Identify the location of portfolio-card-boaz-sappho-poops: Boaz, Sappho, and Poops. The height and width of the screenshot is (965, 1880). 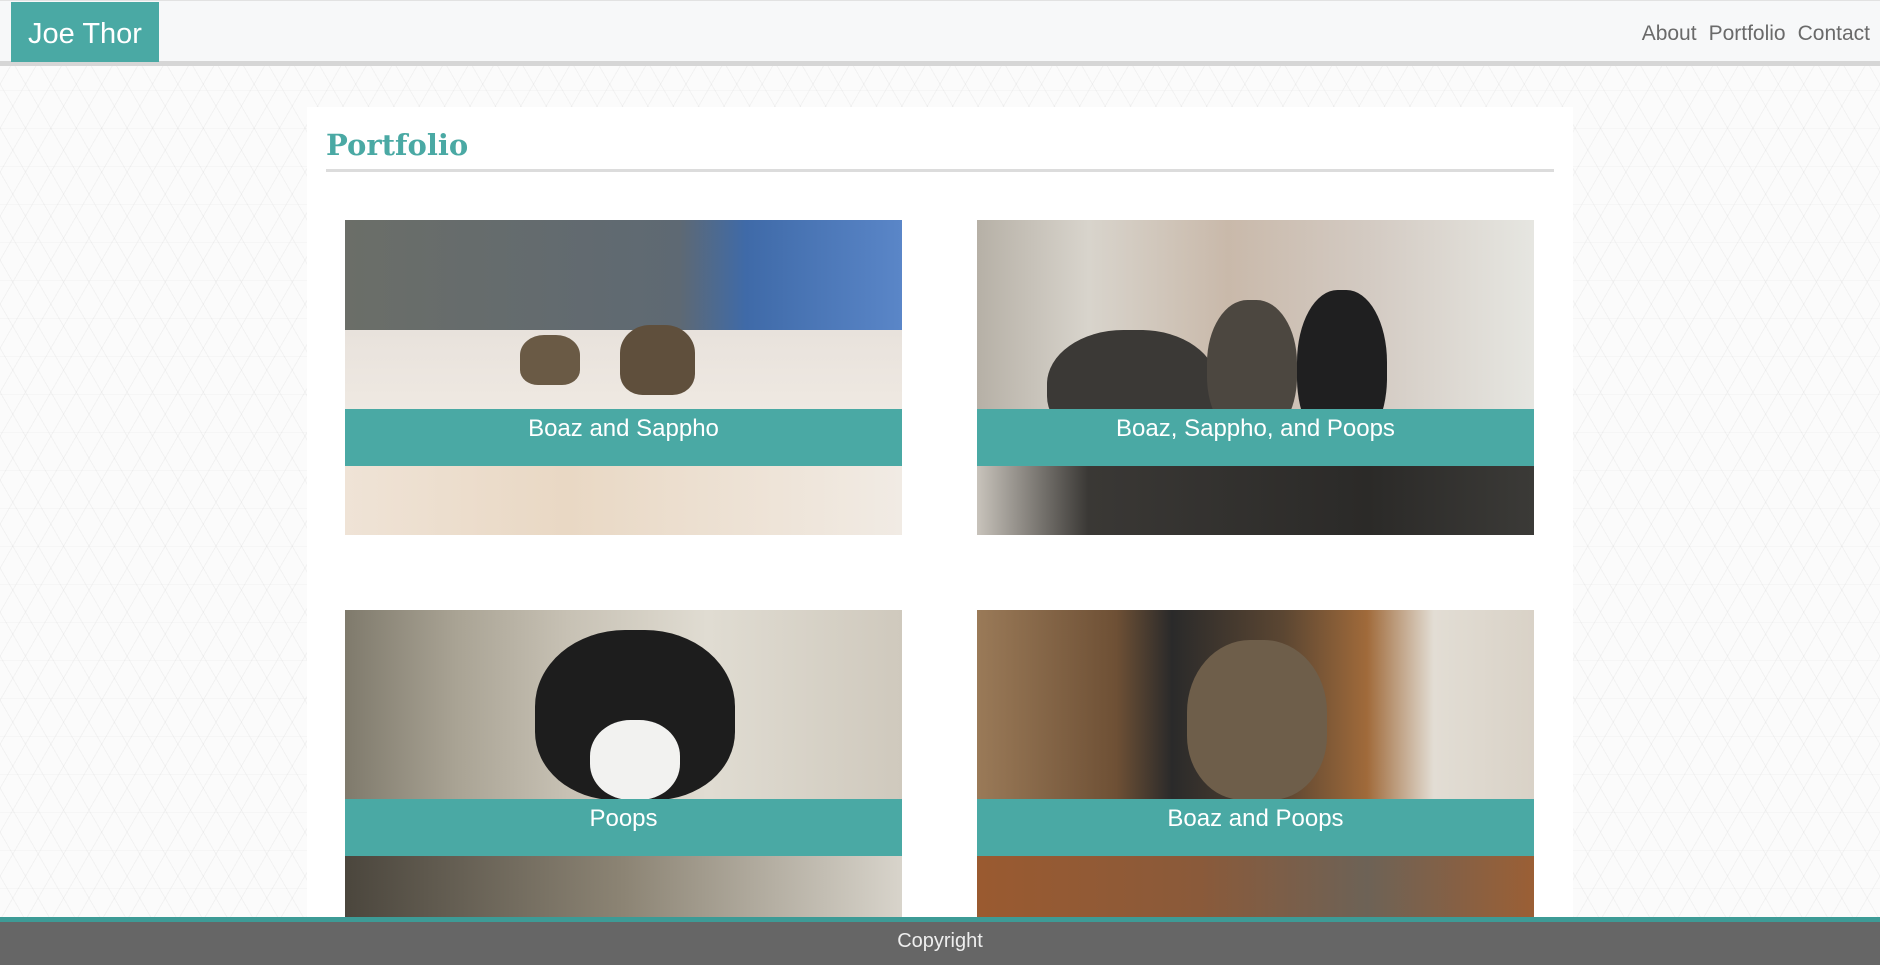
(1255, 377).